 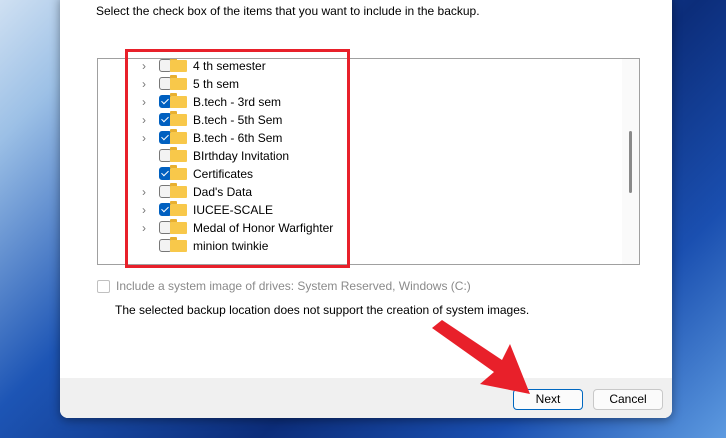 I want to click on scrollbar-thumb, so click(x=630, y=162).